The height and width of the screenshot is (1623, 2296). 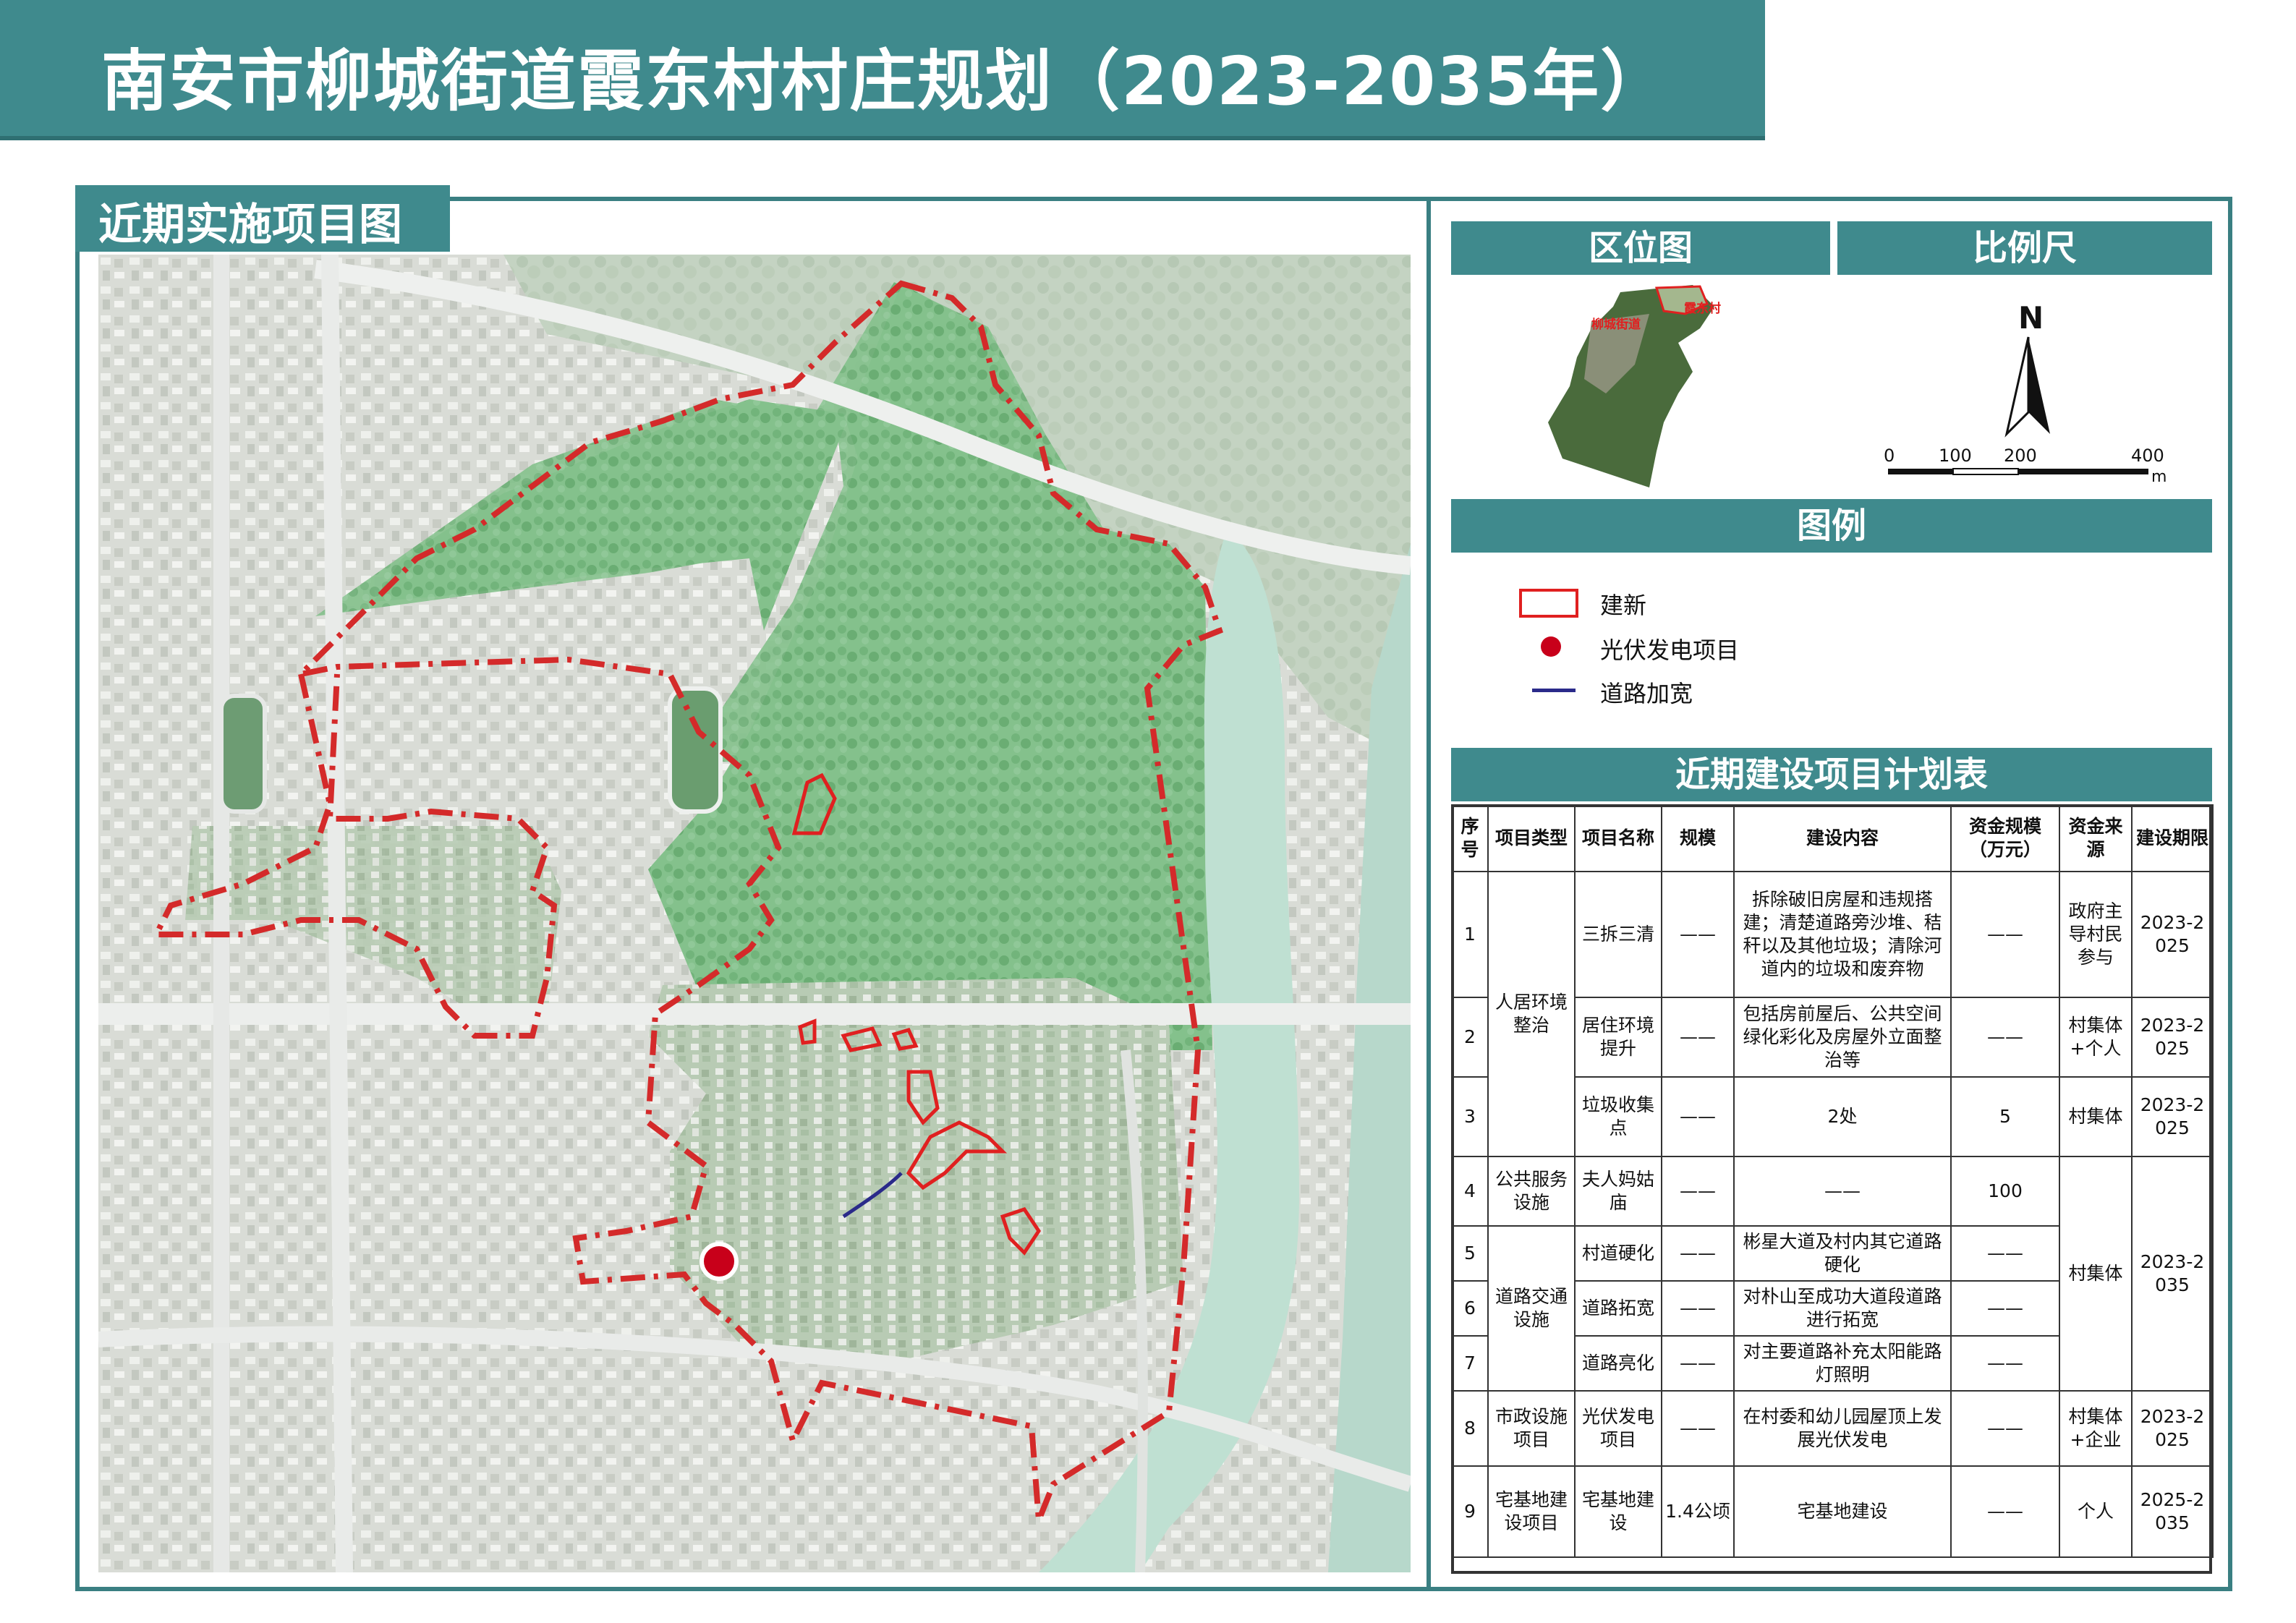 What do you see at coordinates (2147, 456) in the screenshot?
I see `scale-tick: 400` at bounding box center [2147, 456].